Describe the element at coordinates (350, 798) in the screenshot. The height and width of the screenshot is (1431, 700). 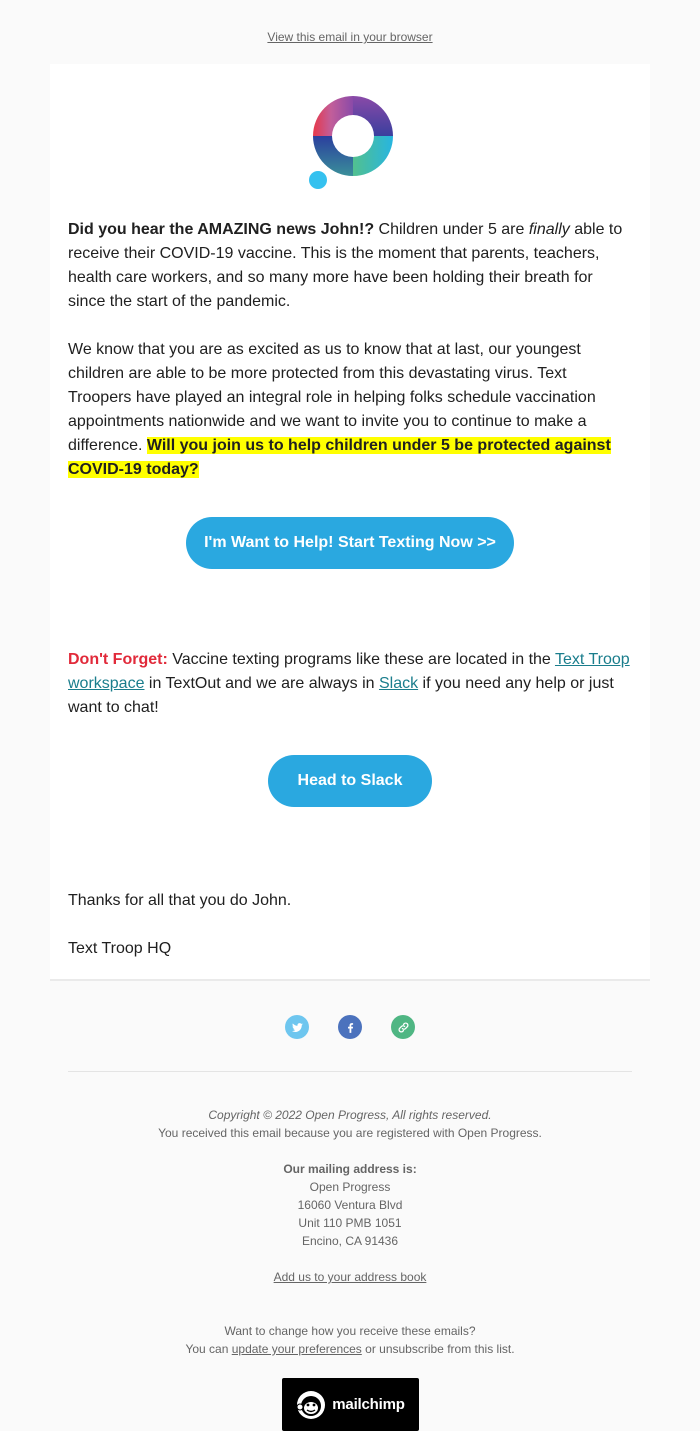
I see `head-to-slack-button: Head to Slack >>` at that location.